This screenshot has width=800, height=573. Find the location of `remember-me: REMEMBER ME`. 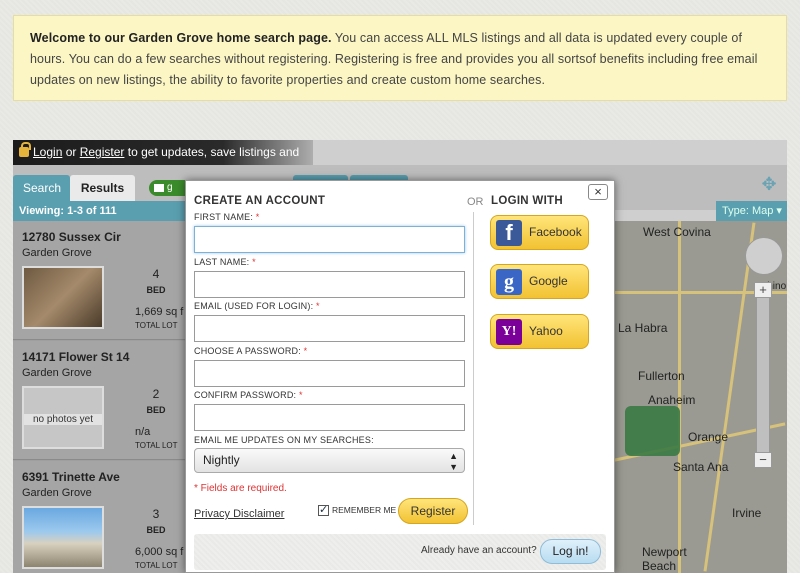

remember-me: REMEMBER ME is located at coordinates (357, 510).